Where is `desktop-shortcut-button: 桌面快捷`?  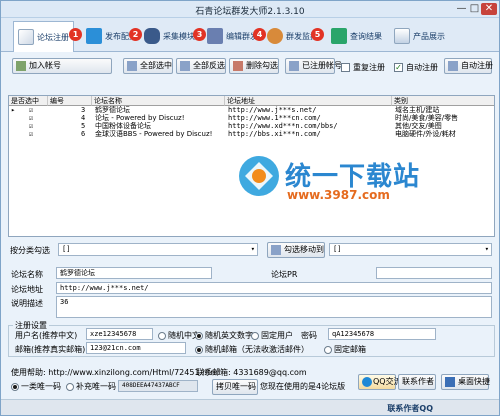 desktop-shortcut-button: 桌面快捷 is located at coordinates (465, 382).